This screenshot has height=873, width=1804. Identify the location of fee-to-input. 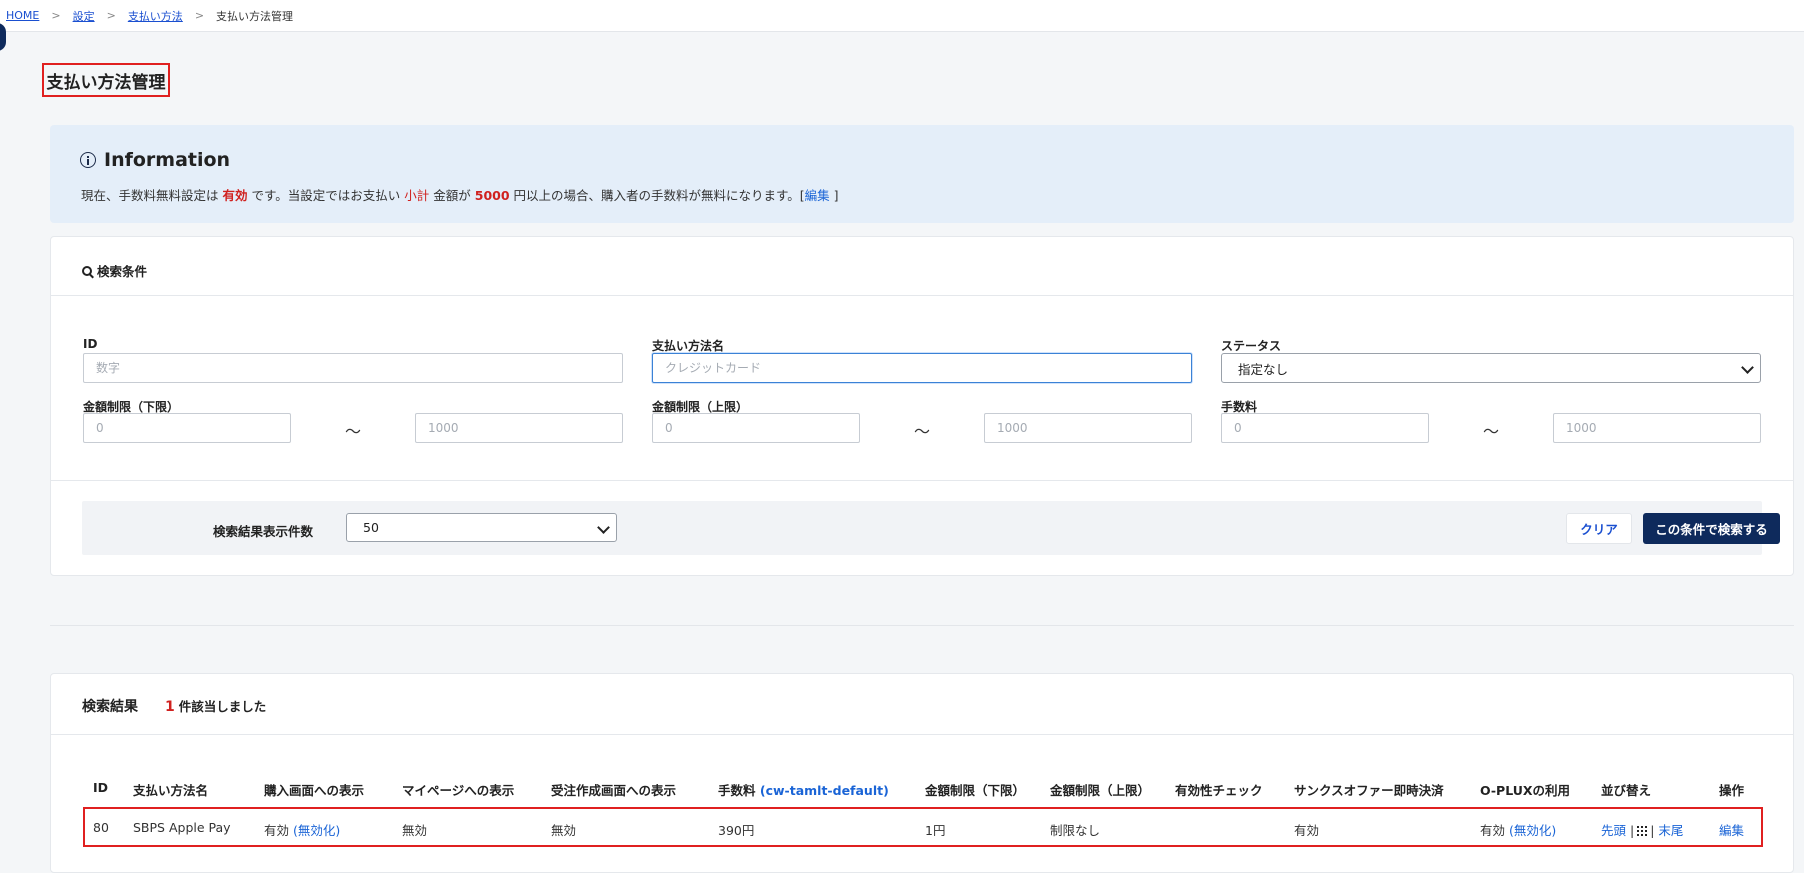
(1657, 428).